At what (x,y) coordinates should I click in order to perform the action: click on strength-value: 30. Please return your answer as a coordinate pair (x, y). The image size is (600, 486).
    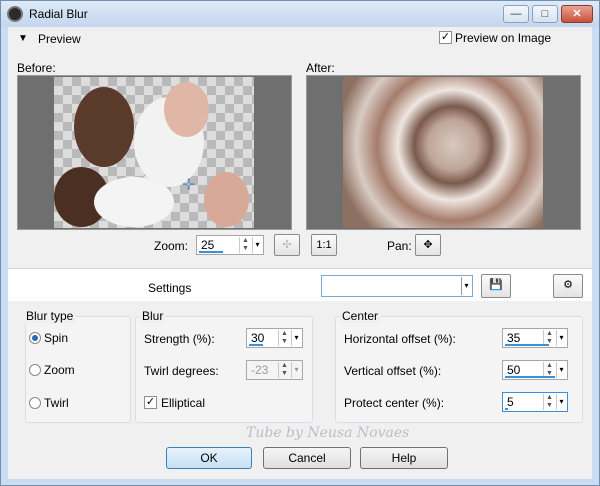
    Looking at the image, I should click on (257, 338).